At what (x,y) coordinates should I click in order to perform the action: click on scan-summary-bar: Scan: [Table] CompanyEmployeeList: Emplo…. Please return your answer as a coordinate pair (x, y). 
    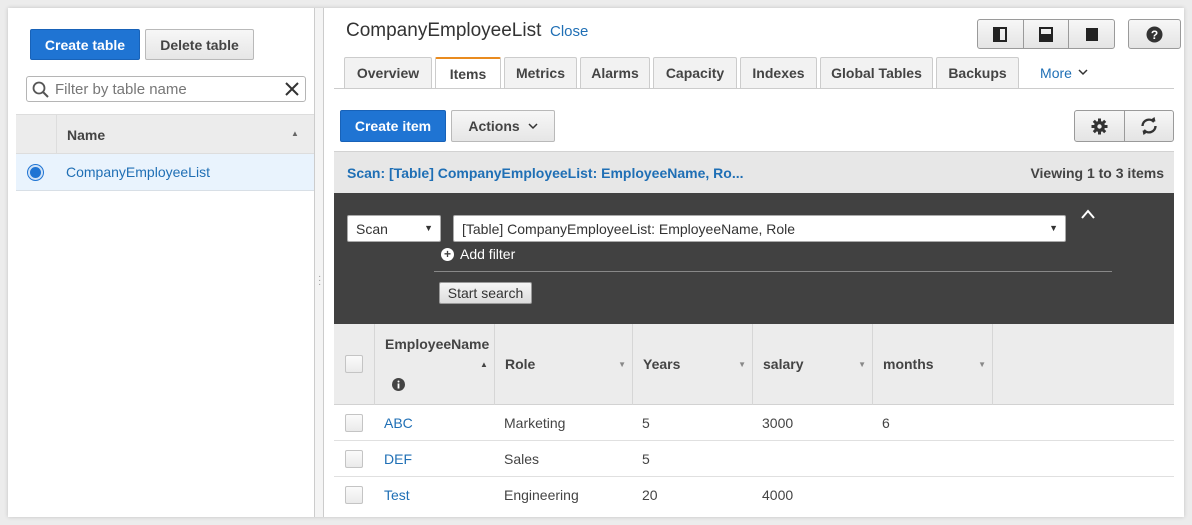
    Looking at the image, I should click on (754, 172).